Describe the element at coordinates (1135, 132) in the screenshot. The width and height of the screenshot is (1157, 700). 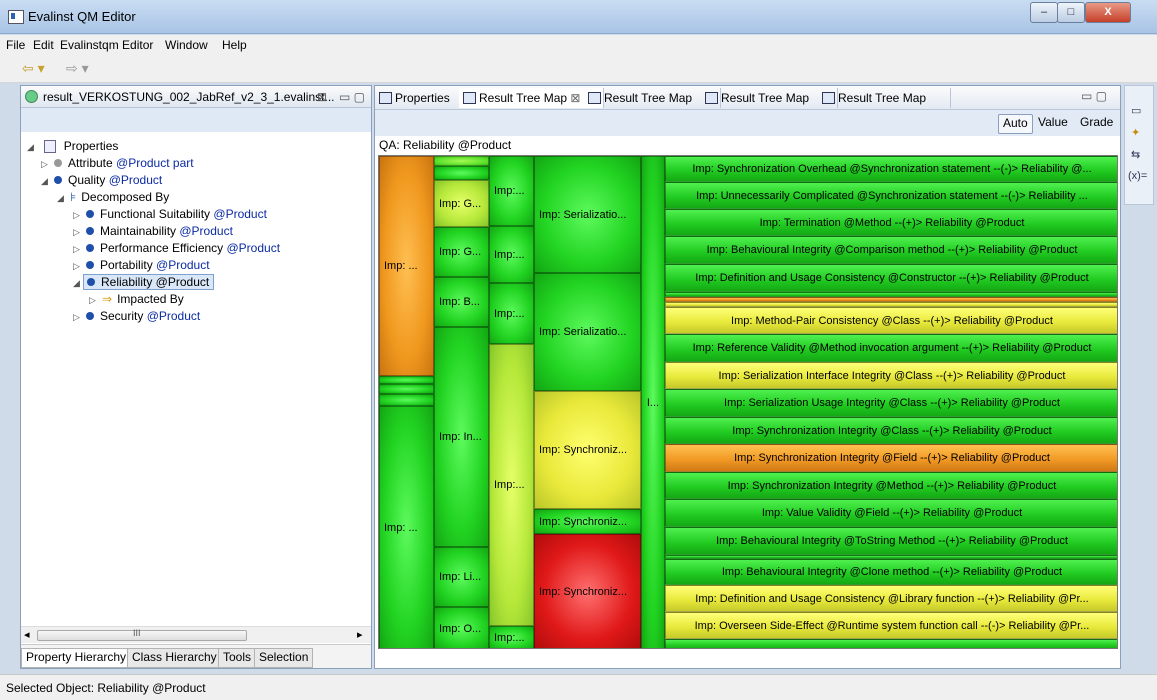
I see `palette-icon: ✦` at that location.